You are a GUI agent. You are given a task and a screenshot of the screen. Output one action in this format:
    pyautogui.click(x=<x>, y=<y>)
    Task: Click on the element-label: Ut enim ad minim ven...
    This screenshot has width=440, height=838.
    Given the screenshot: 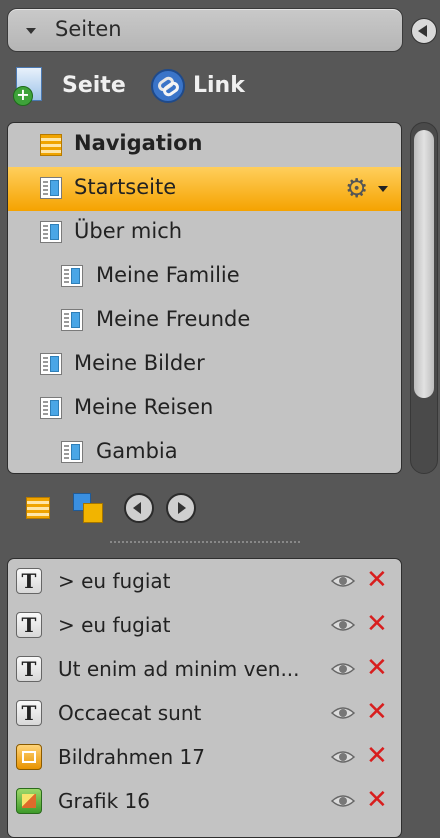 What is the action you would take?
    pyautogui.click(x=179, y=669)
    